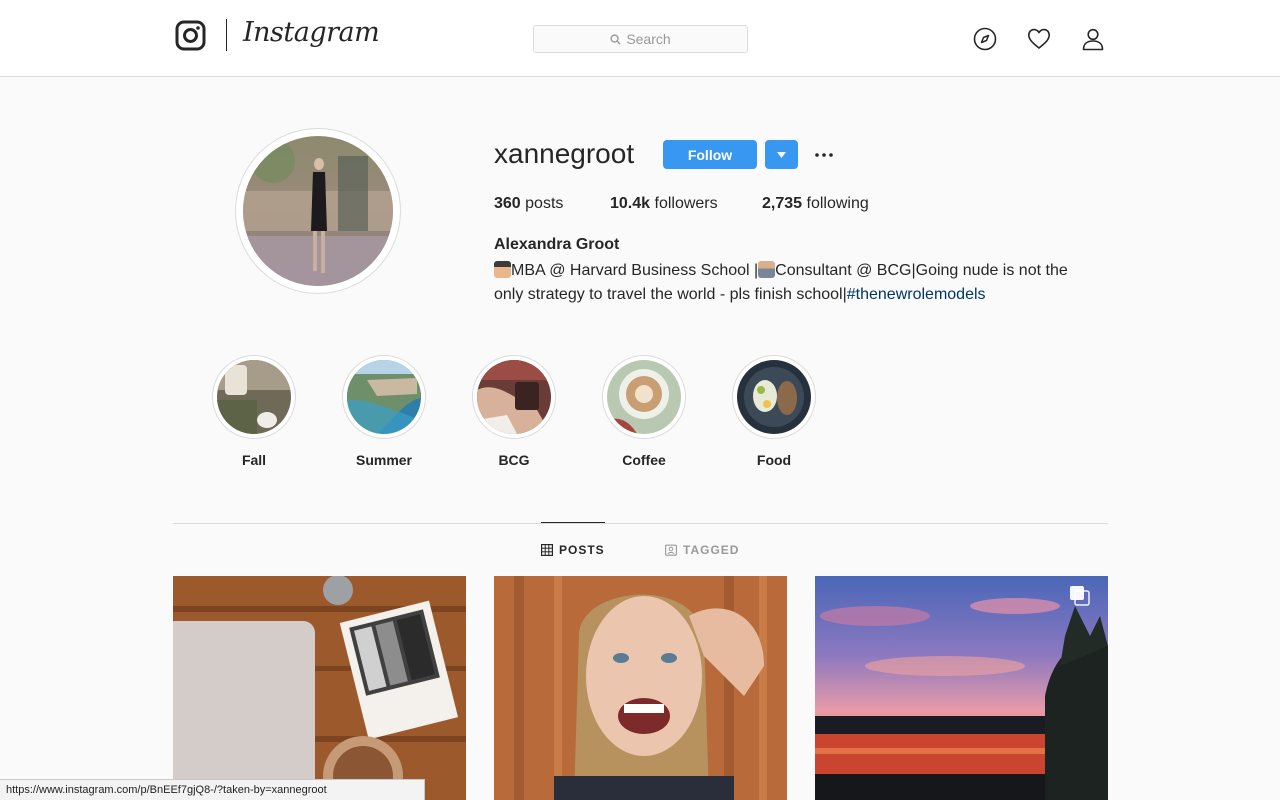 The height and width of the screenshot is (800, 1280). What do you see at coordinates (710, 154) in the screenshot?
I see `follow-button: Follow` at bounding box center [710, 154].